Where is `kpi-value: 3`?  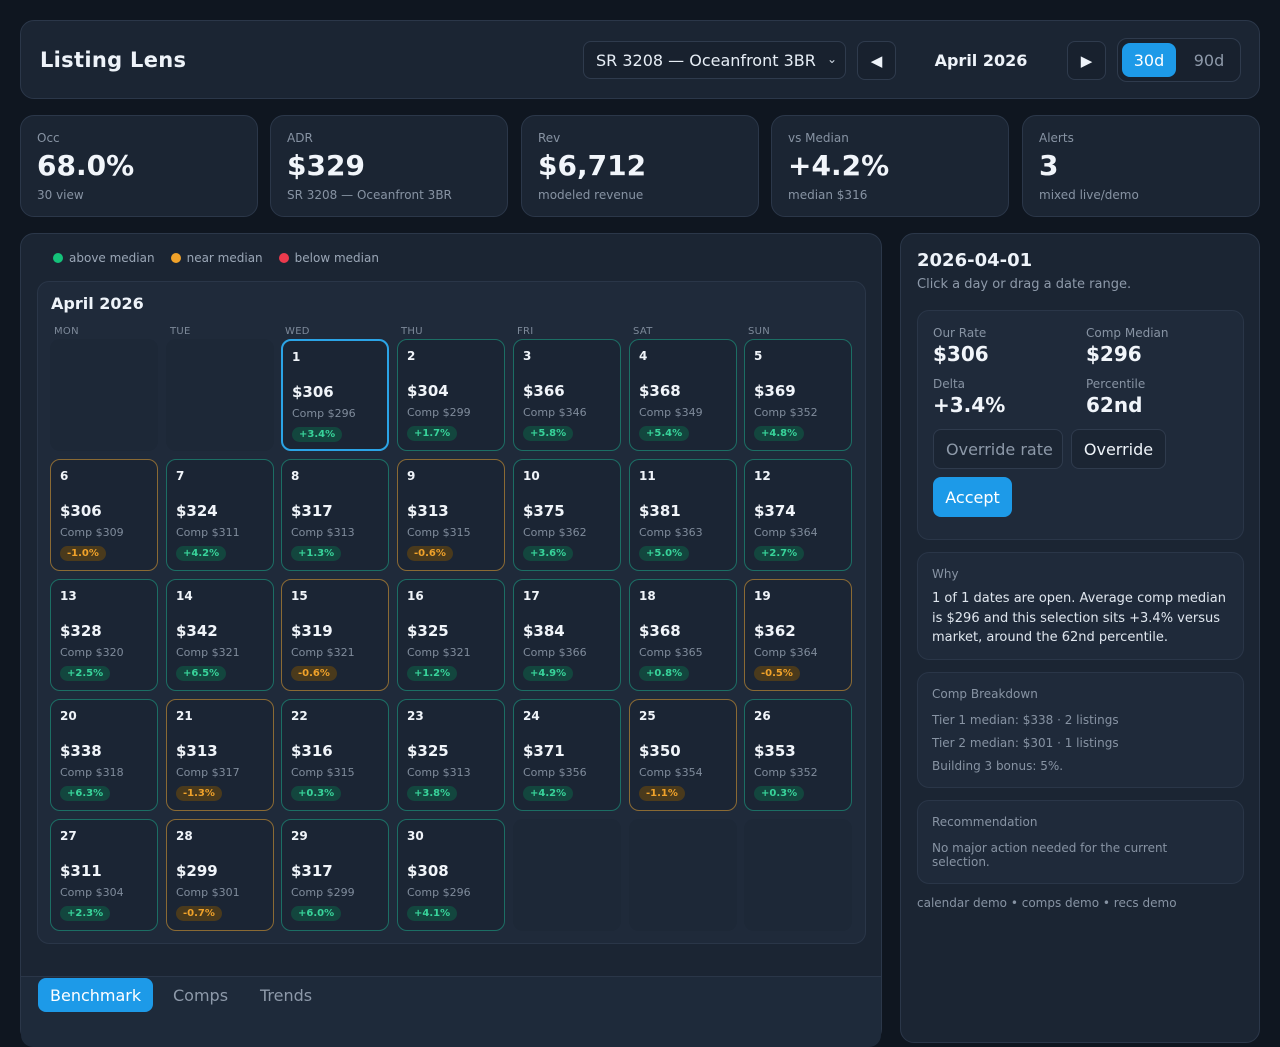
kpi-value: 3 is located at coordinates (1049, 165).